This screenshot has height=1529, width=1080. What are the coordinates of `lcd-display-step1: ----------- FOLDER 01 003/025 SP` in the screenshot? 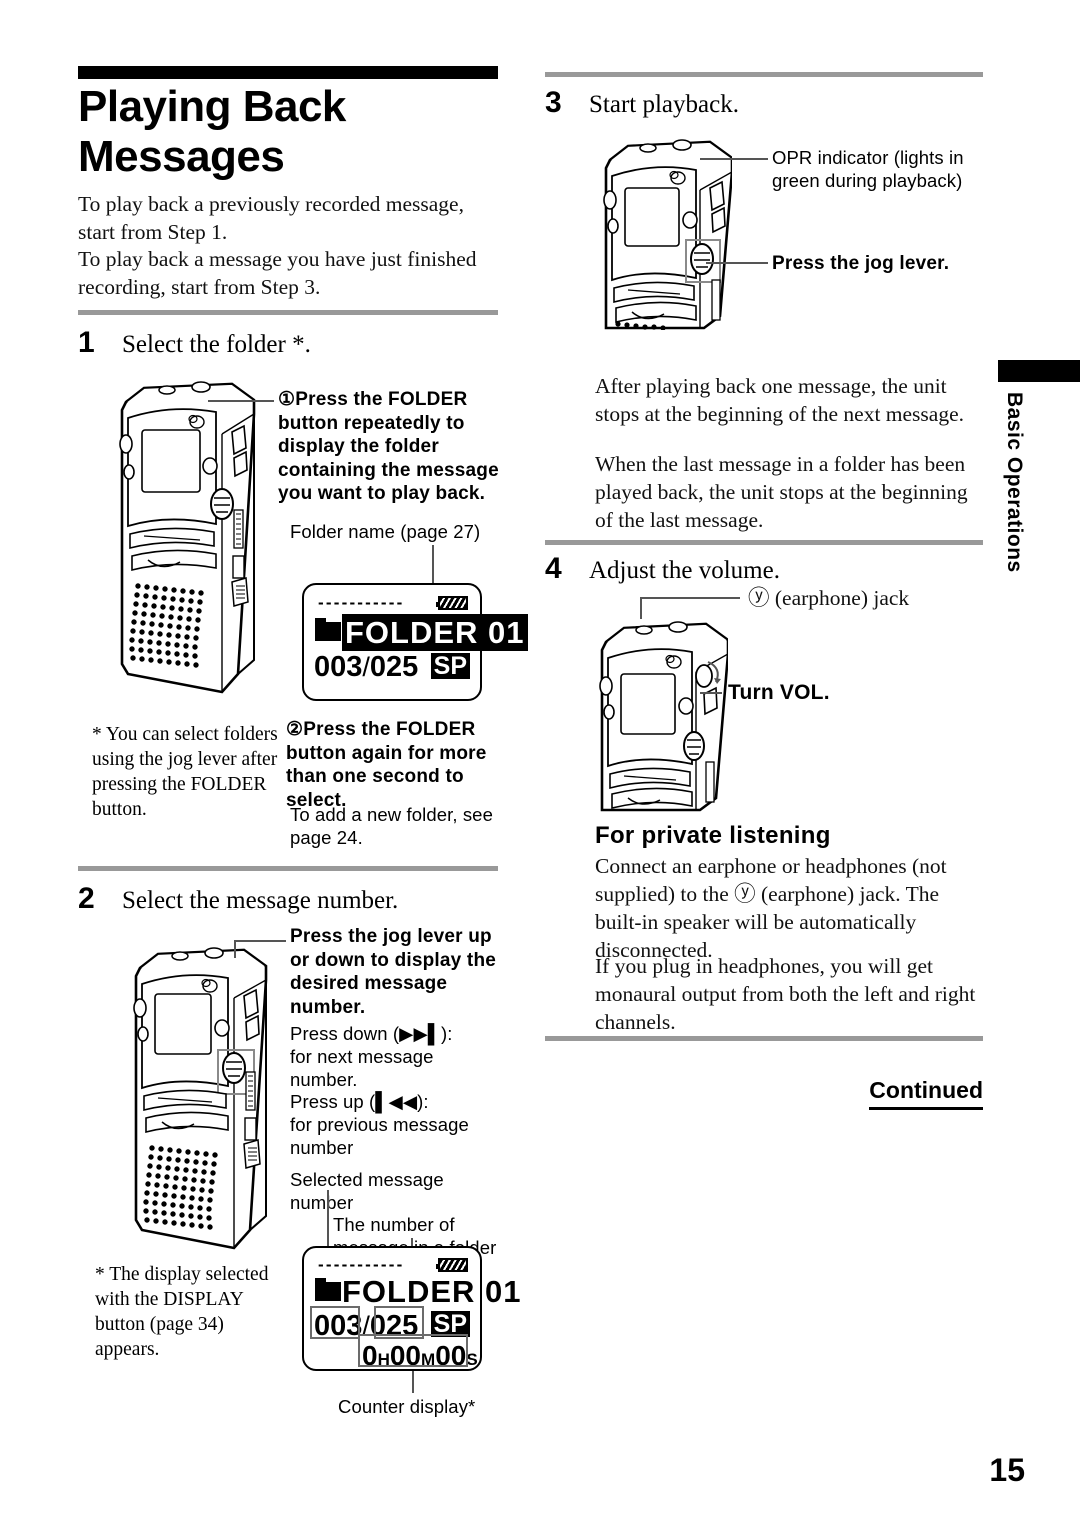 It's located at (415, 642).